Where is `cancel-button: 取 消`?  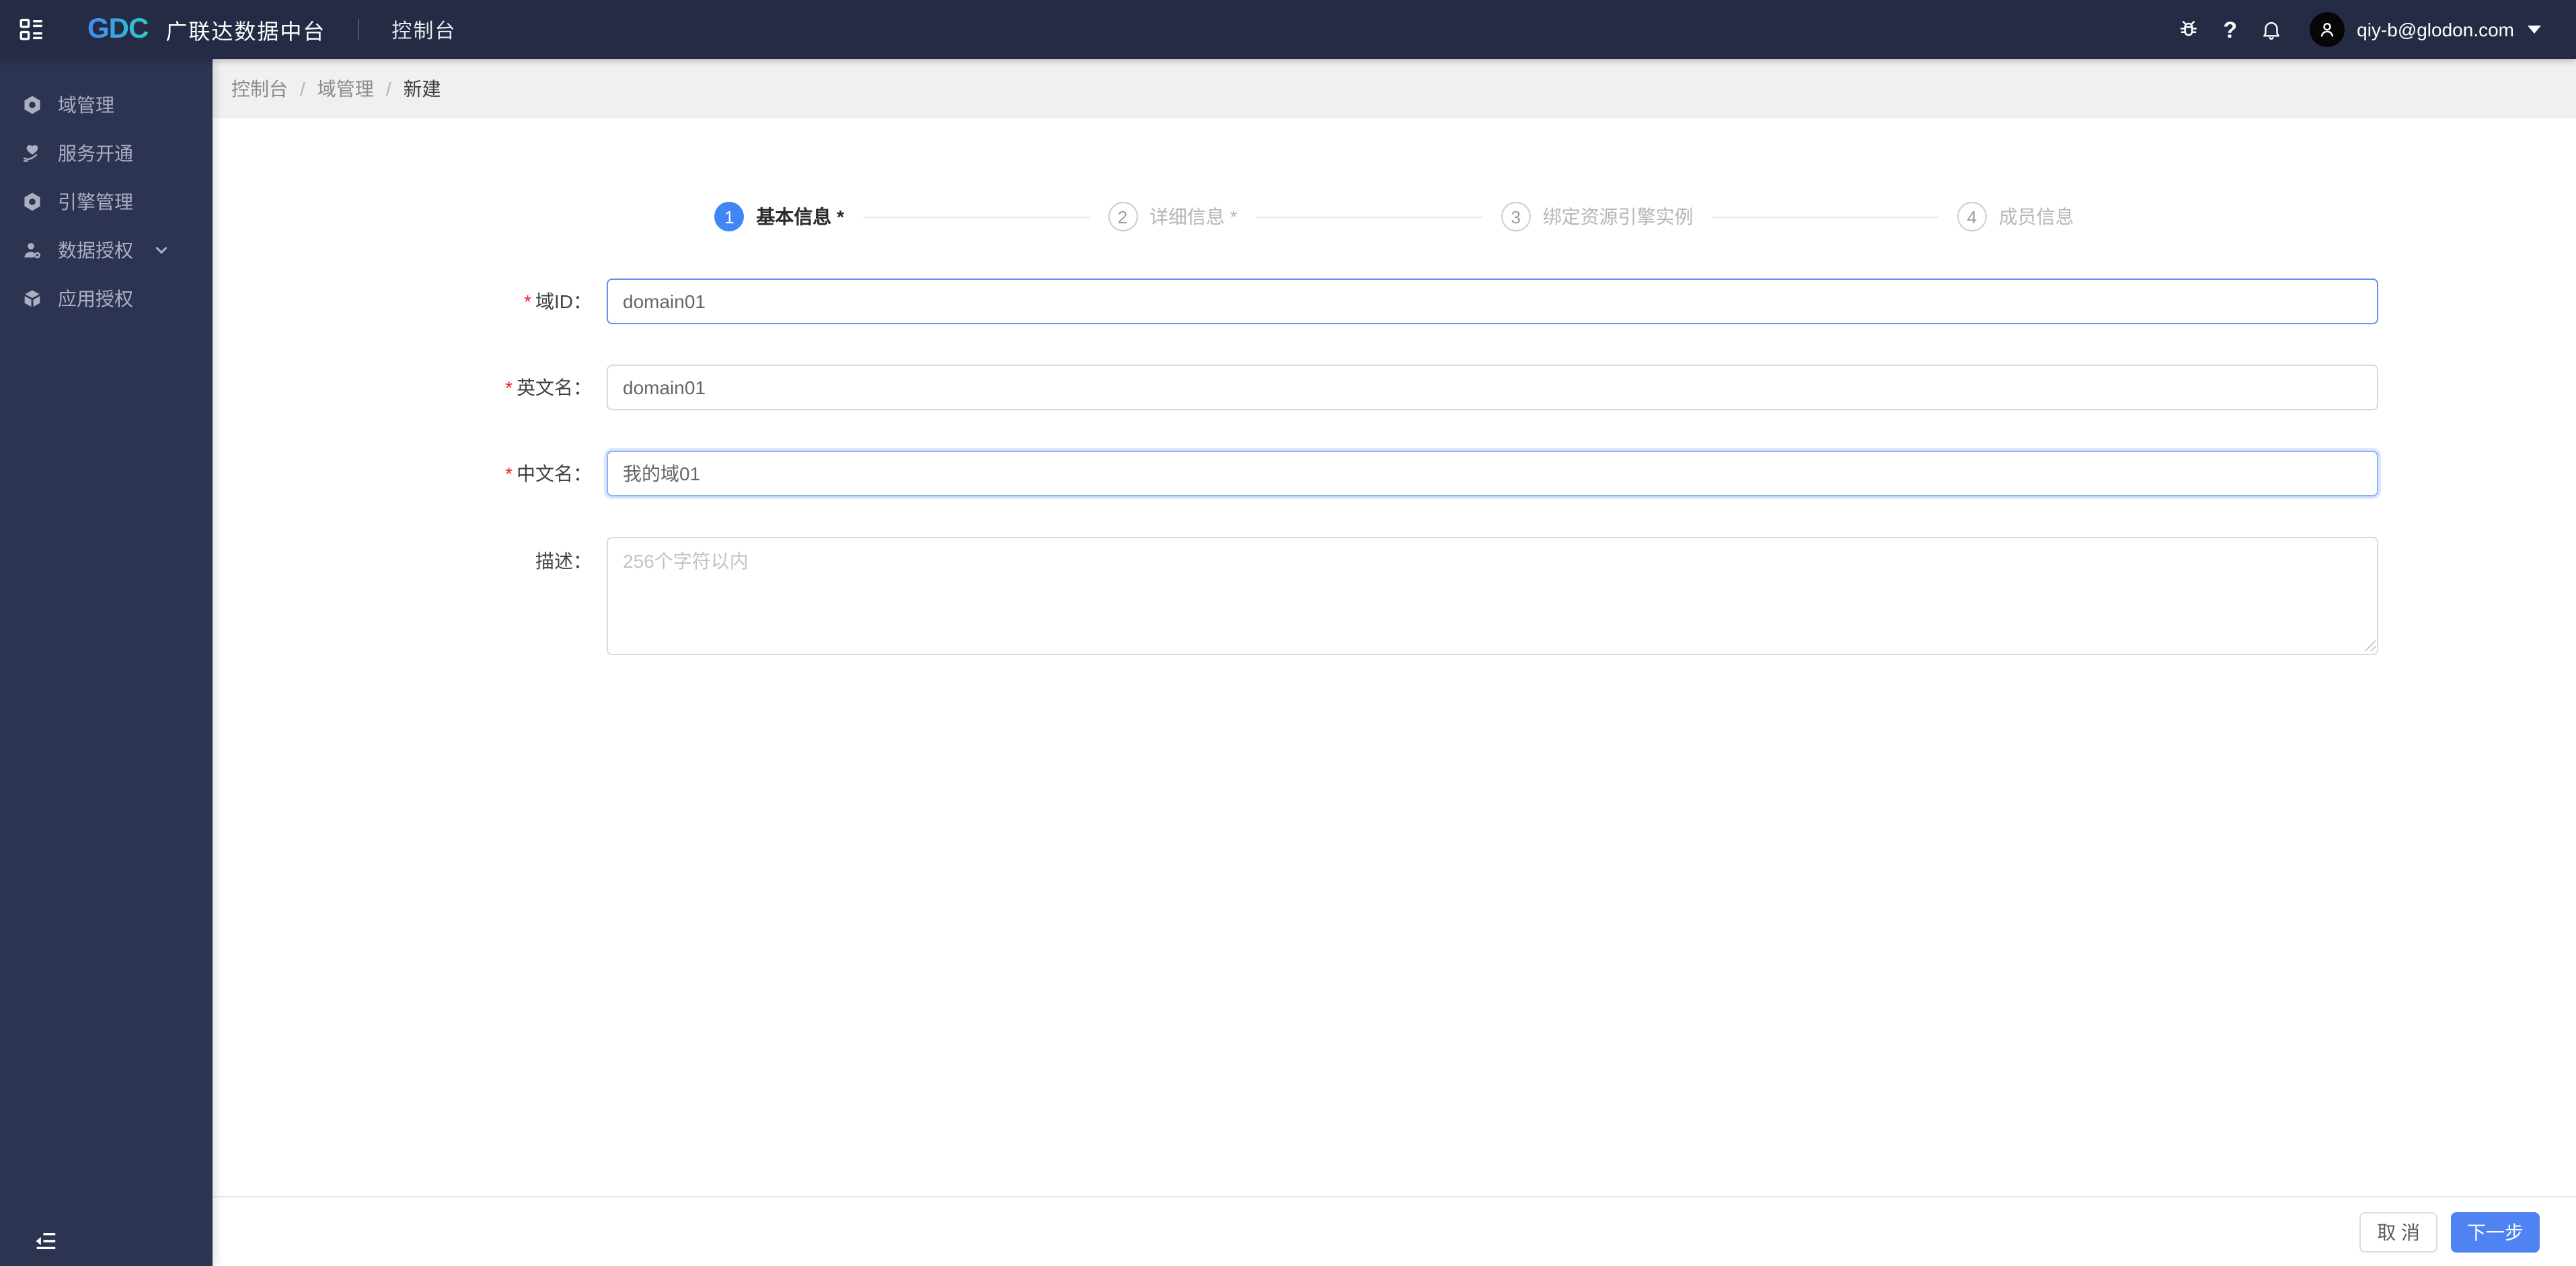
cancel-button: 取 消 is located at coordinates (2398, 1232).